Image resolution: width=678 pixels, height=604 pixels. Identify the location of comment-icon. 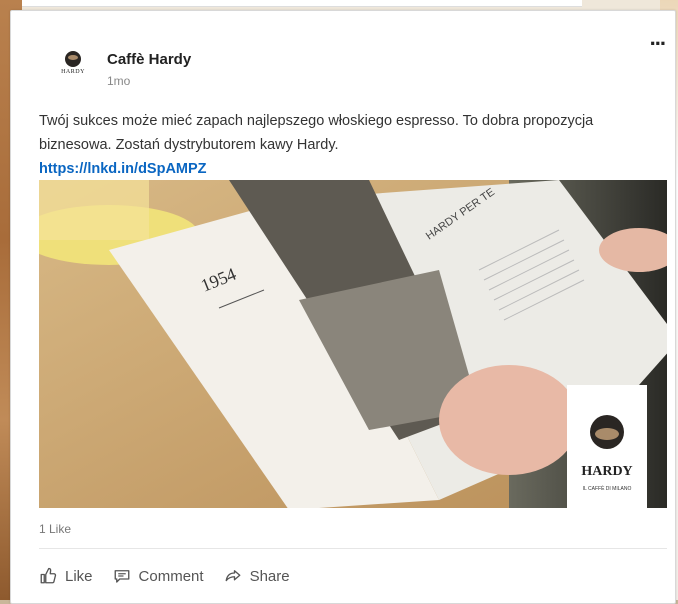
(121, 576).